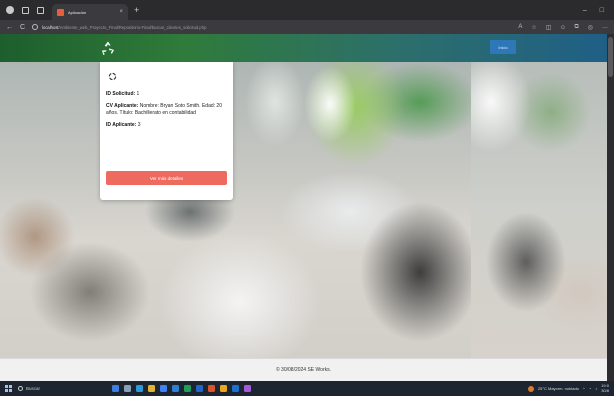 The image size is (614, 396). I want to click on scrollbar-thumb, so click(610, 57).